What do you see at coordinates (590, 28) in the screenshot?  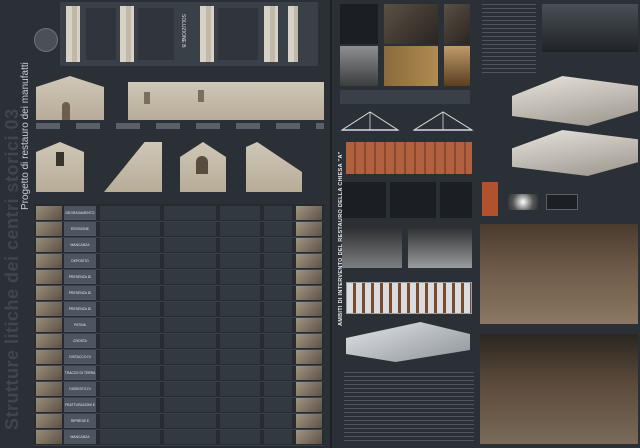 I see `long-section-render` at bounding box center [590, 28].